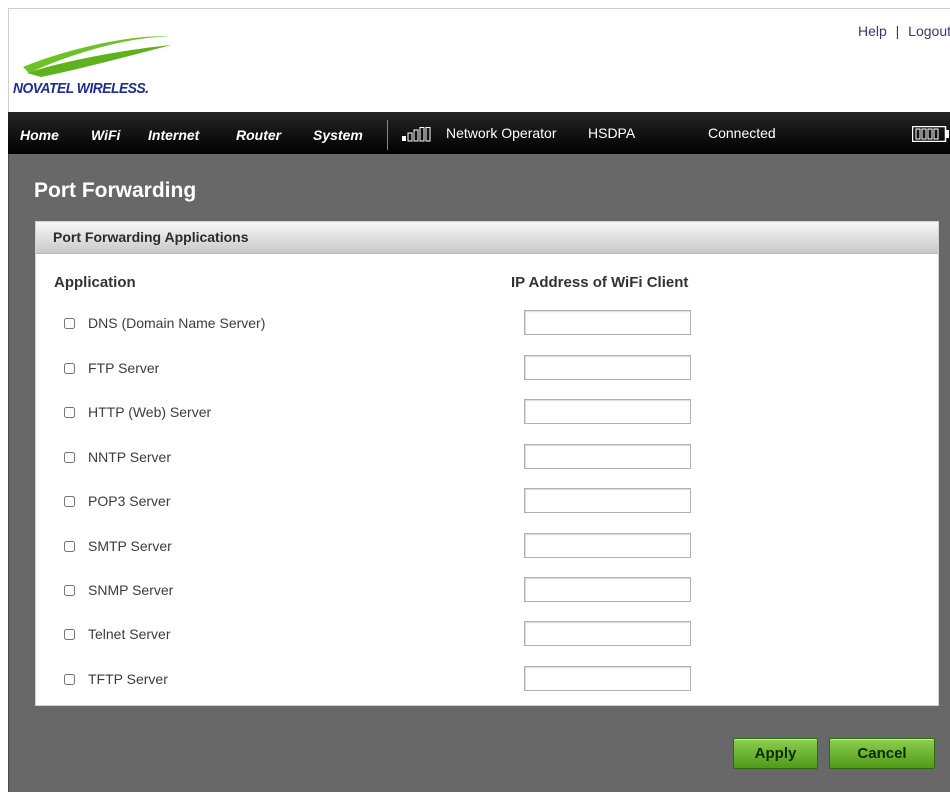 This screenshot has width=950, height=792. Describe the element at coordinates (775, 753) in the screenshot. I see `apply-button: Apply` at that location.